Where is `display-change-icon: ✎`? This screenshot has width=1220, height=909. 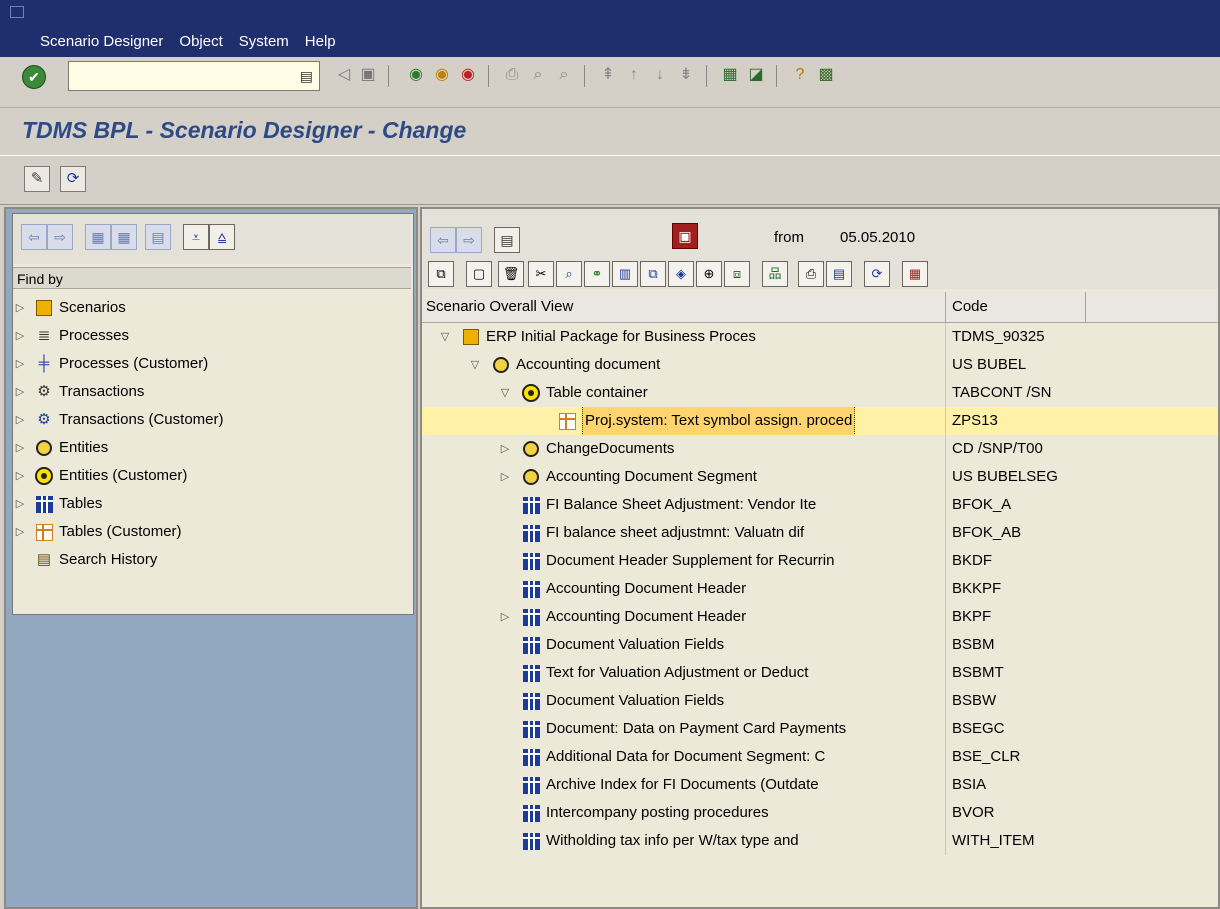 display-change-icon: ✎ is located at coordinates (37, 179).